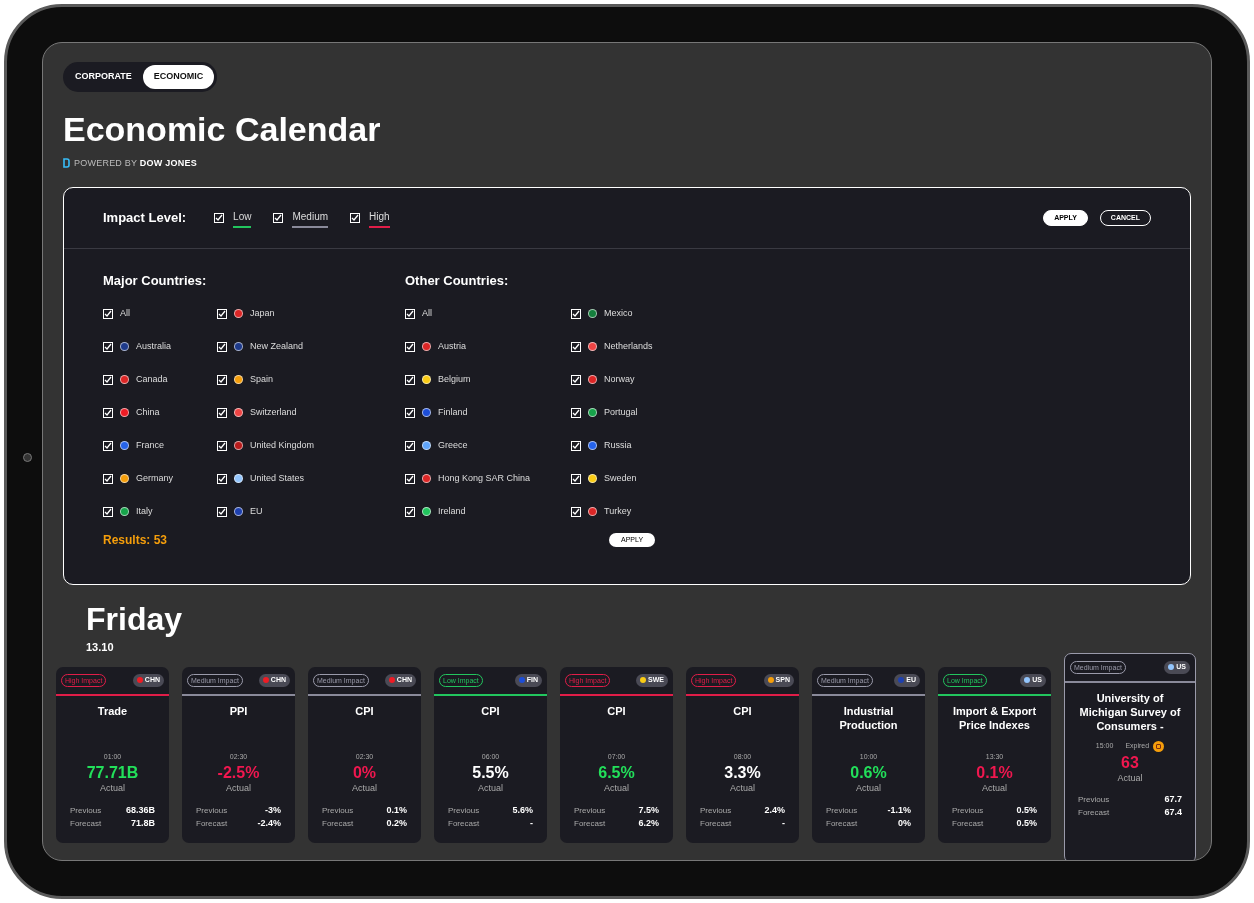  I want to click on country-option: United States, so click(277, 478).